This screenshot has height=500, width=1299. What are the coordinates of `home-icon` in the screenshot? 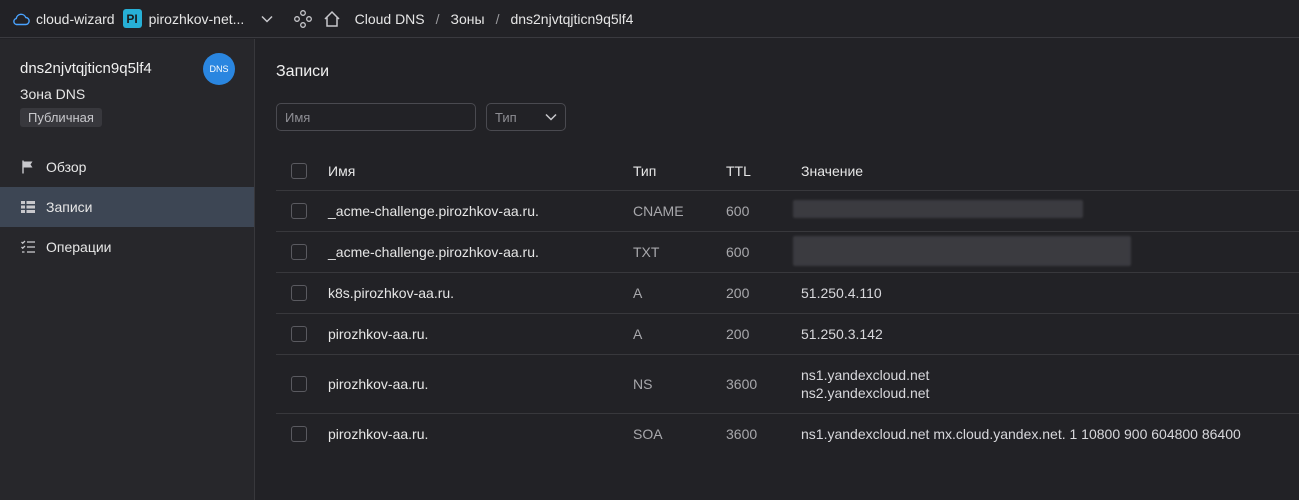 It's located at (332, 19).